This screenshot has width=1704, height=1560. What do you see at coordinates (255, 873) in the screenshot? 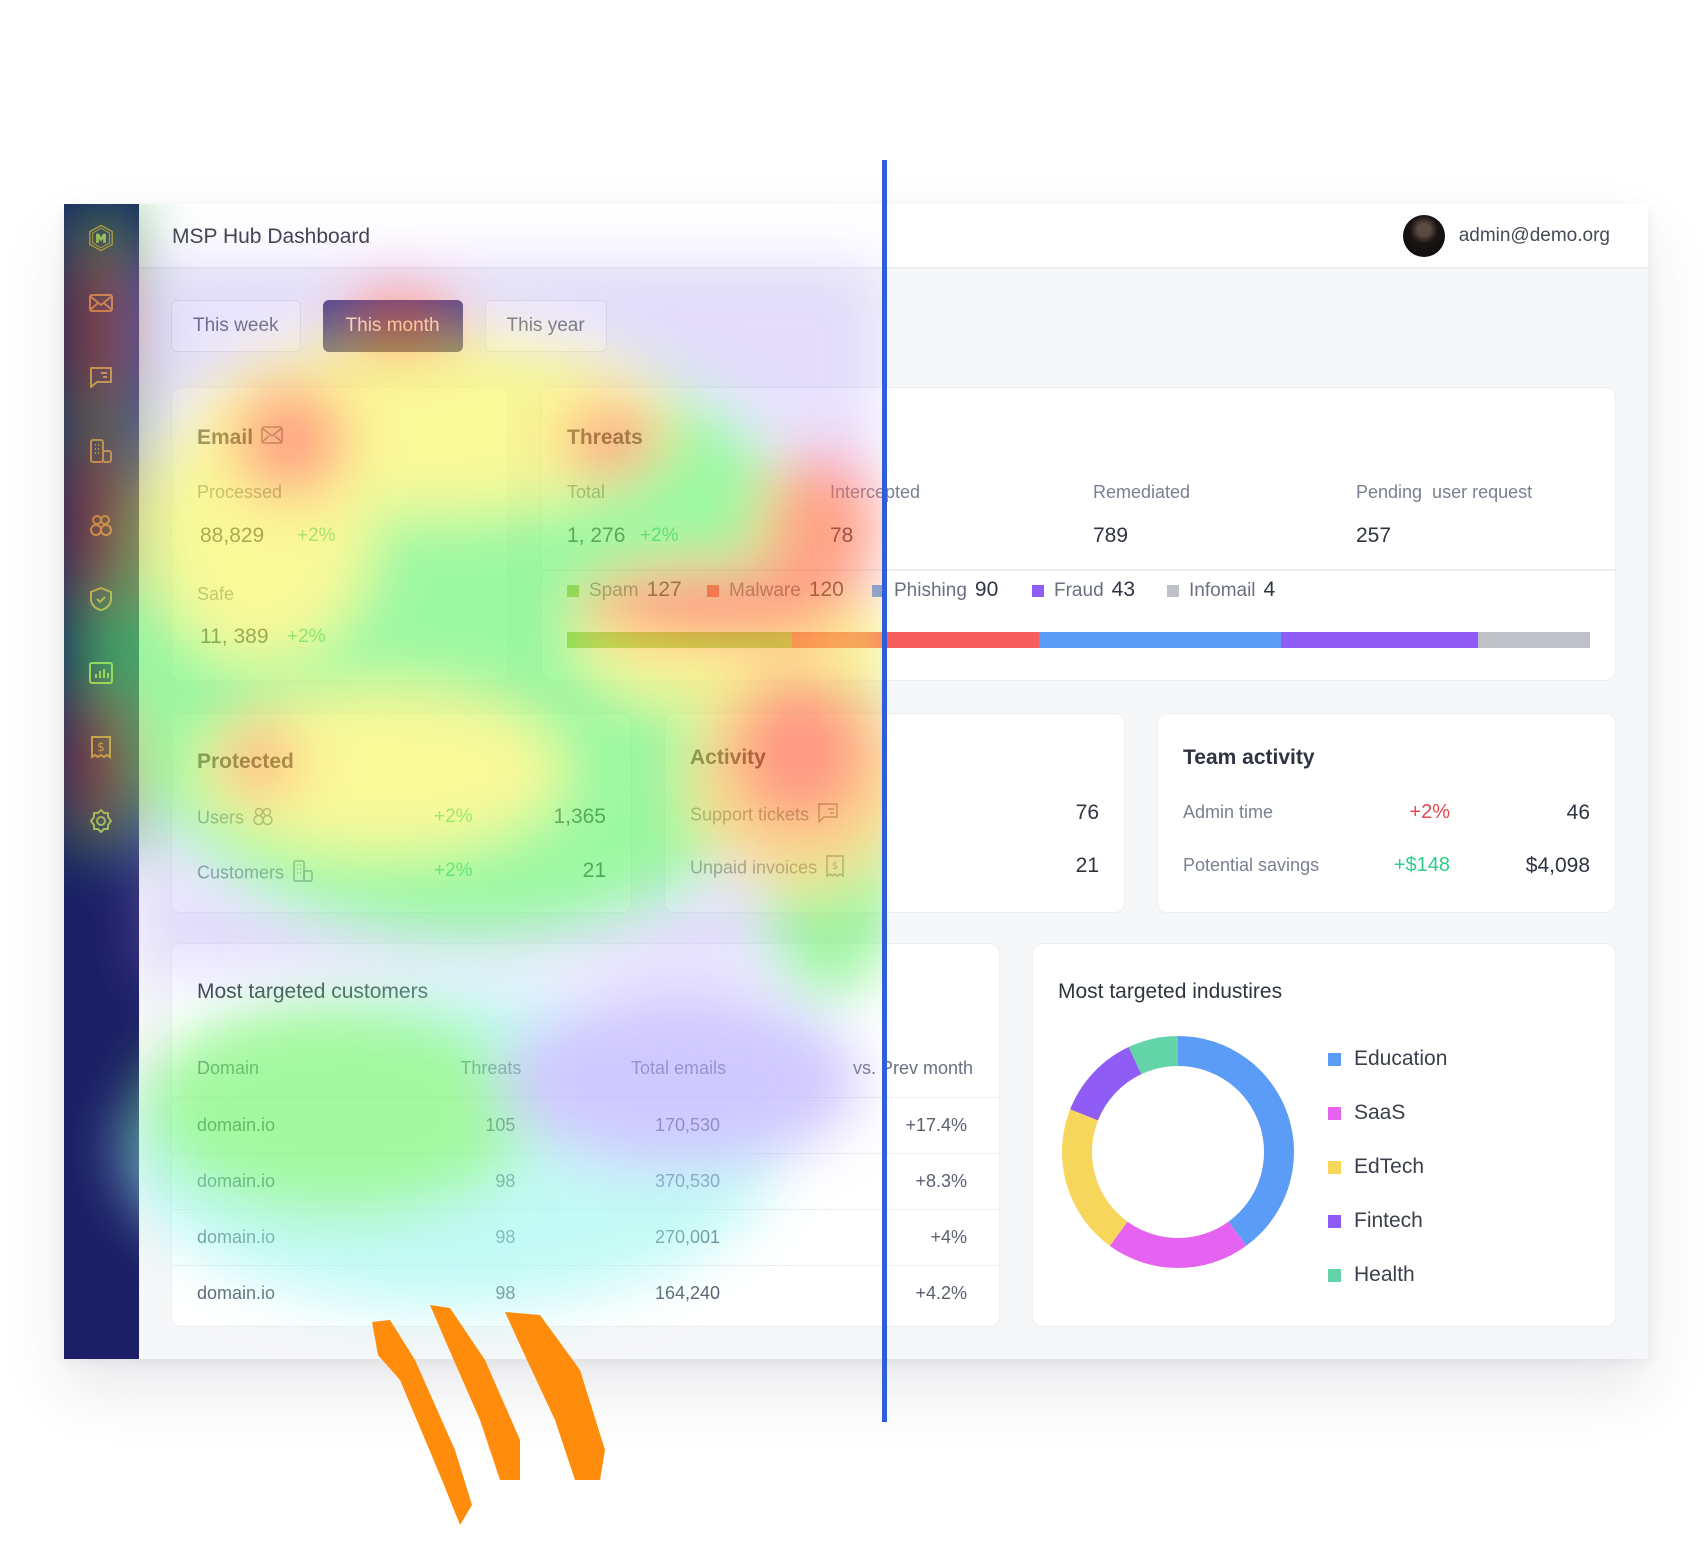
I see `customers-label: Customers` at bounding box center [255, 873].